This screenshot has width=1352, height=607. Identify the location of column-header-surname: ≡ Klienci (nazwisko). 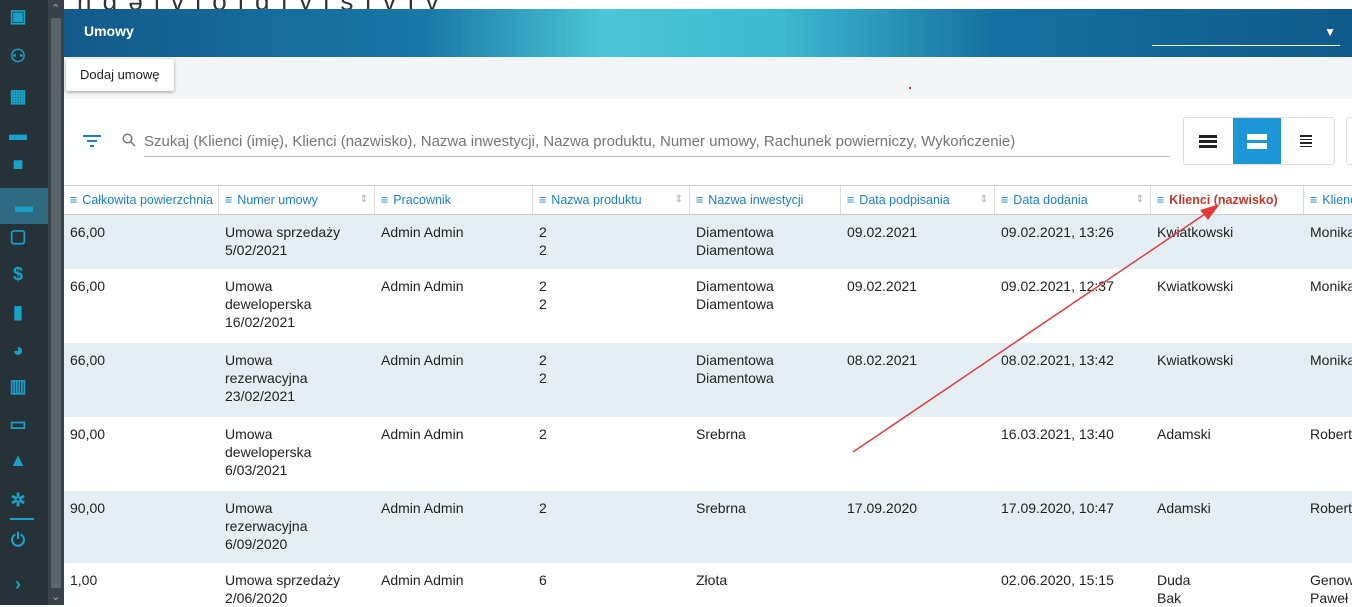
(1227, 200).